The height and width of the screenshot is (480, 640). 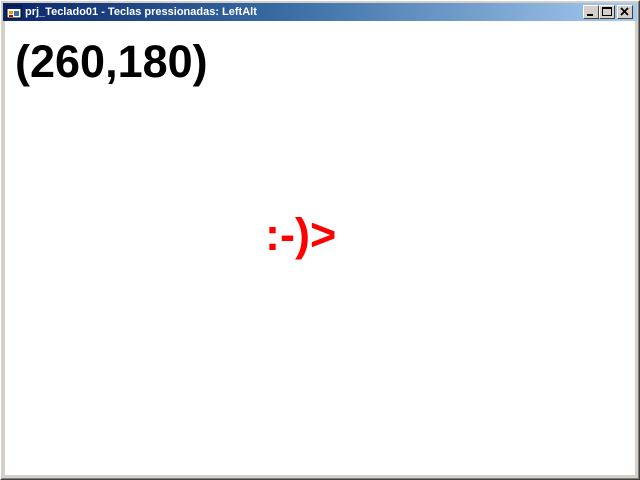 I want to click on mouse-coordinates-text: (260,180), so click(x=111, y=61).